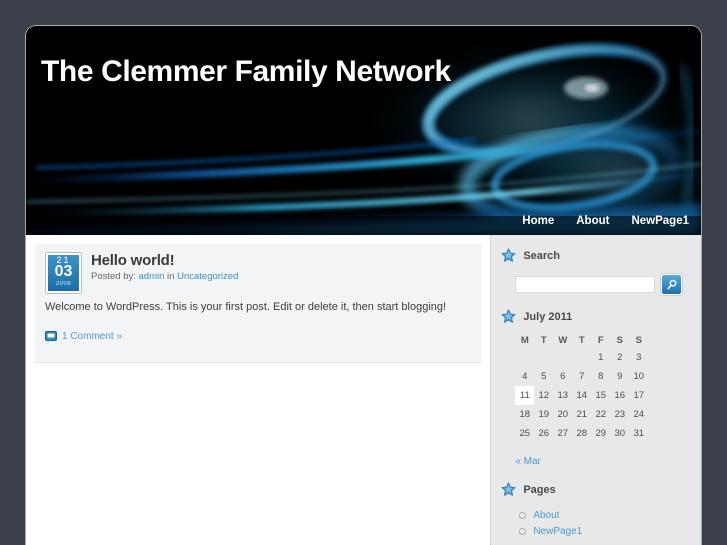  What do you see at coordinates (538, 221) in the screenshot?
I see `nav-item-home: Home` at bounding box center [538, 221].